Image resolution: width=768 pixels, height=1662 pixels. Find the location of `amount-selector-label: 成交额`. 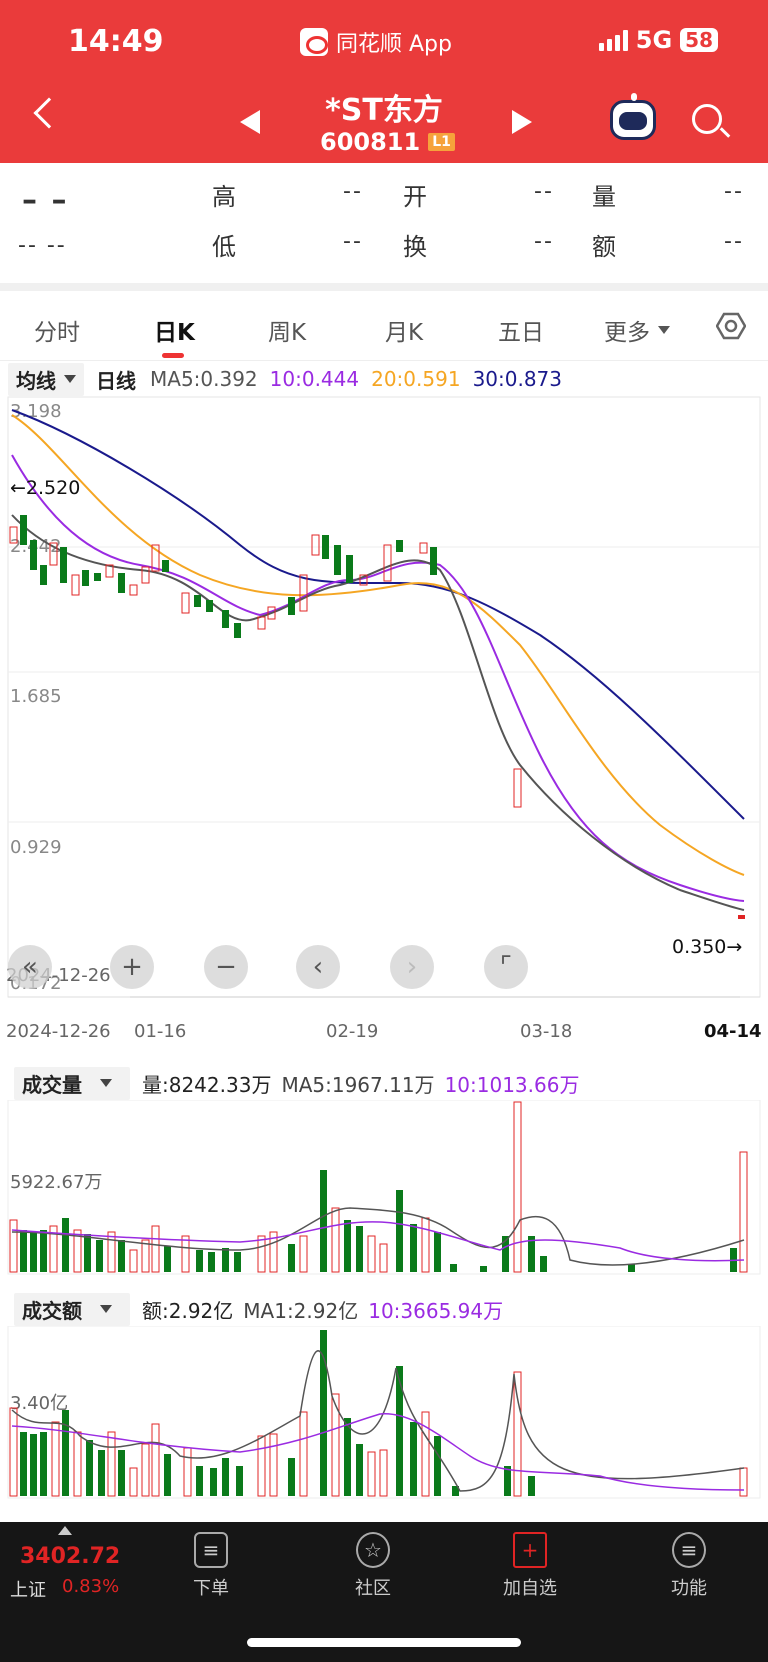

amount-selector-label: 成交额 is located at coordinates (52, 1310).